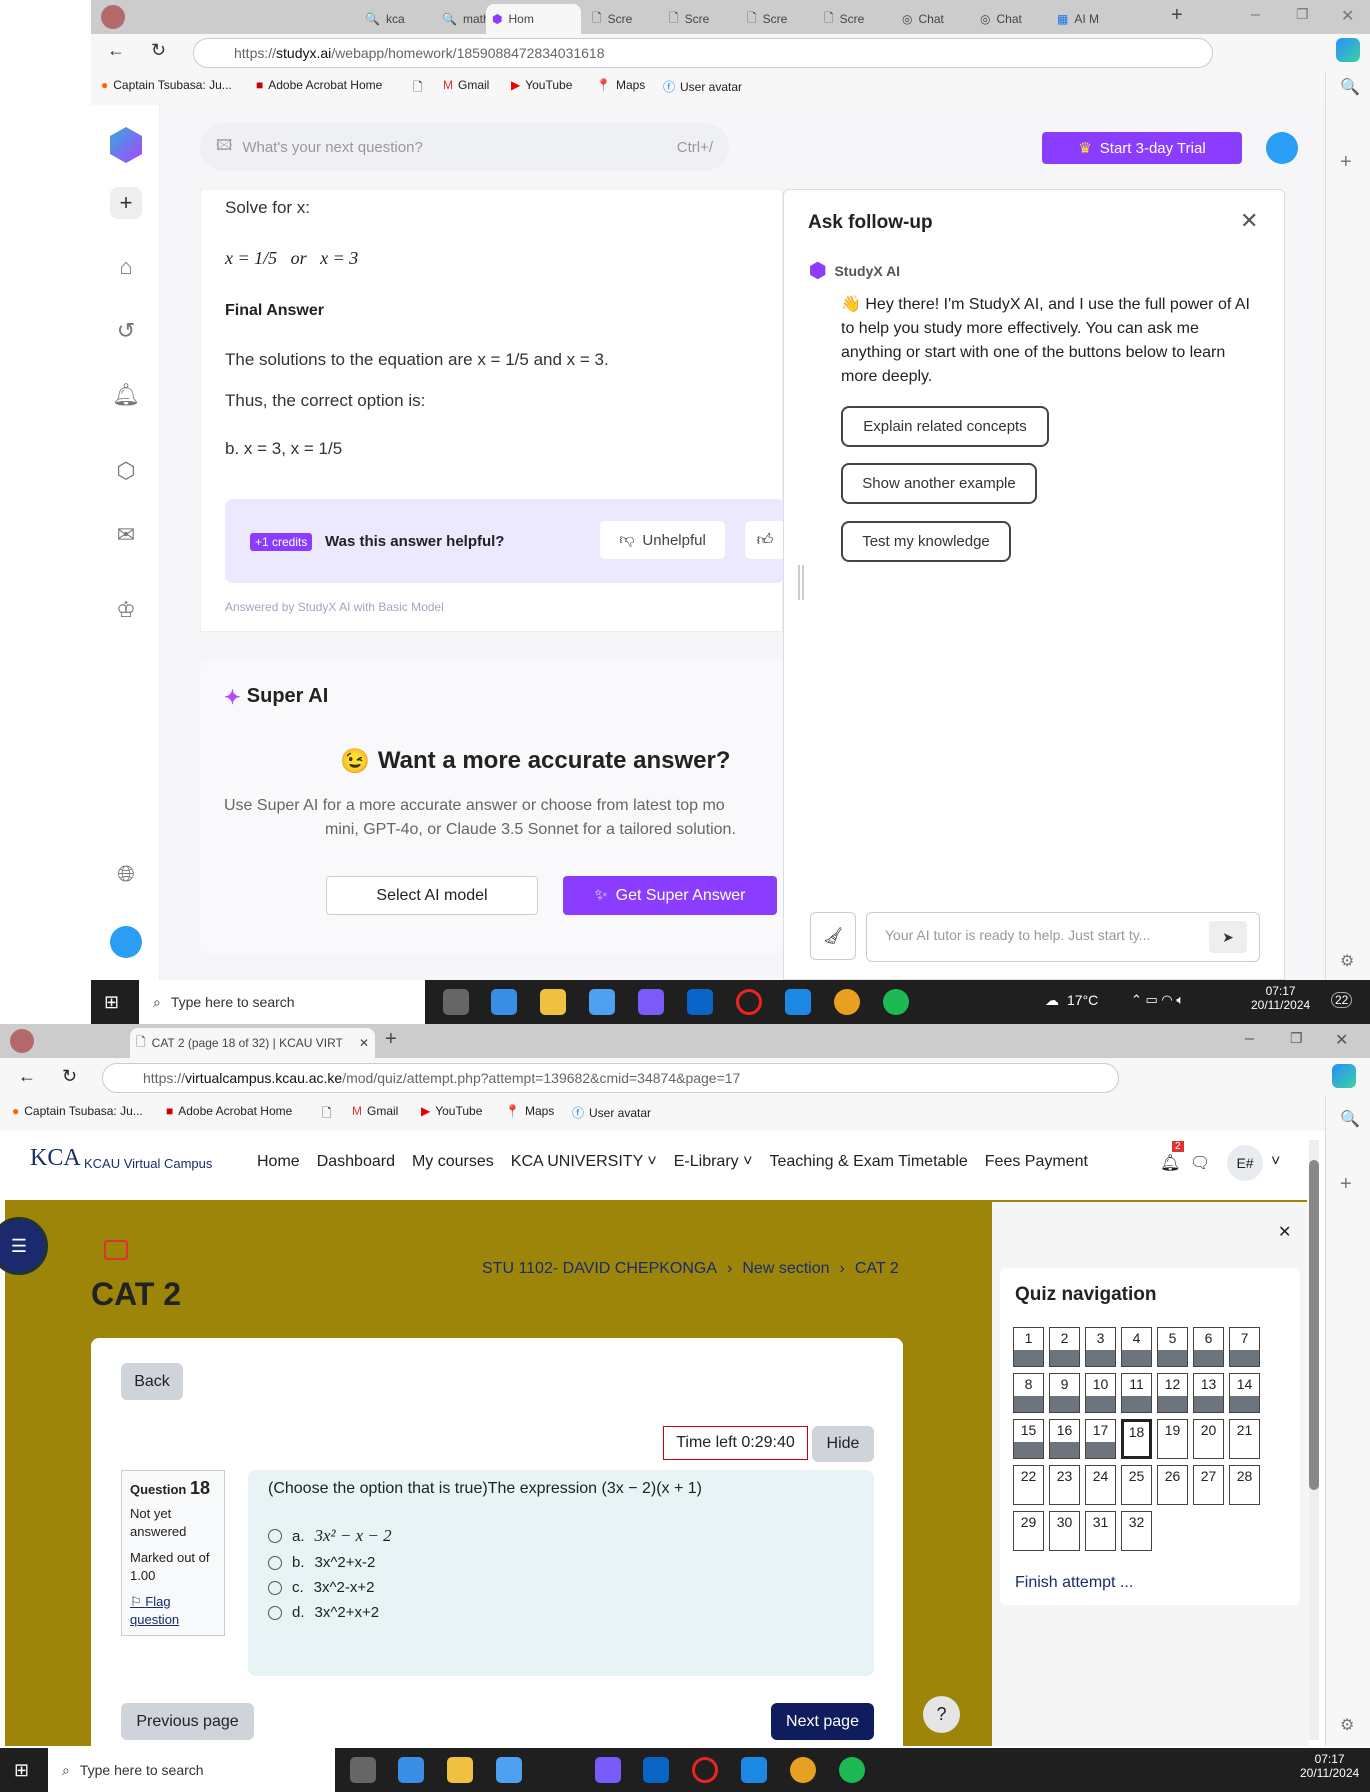  I want to click on quiz-nav-button-32: 32, so click(1136, 1531).